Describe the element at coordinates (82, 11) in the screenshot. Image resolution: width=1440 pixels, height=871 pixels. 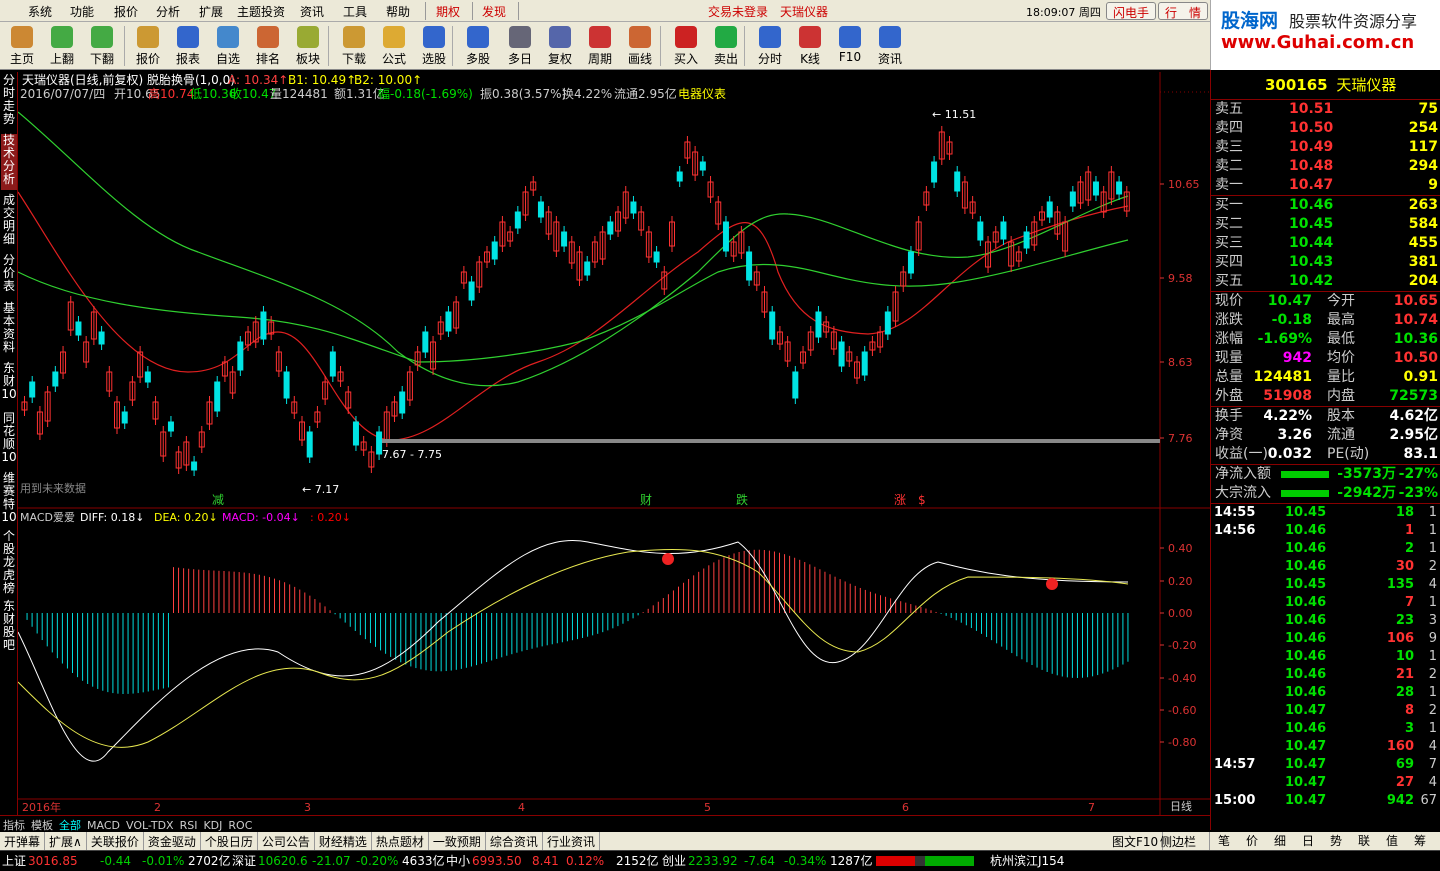
I see `menu-function: 功能` at that location.